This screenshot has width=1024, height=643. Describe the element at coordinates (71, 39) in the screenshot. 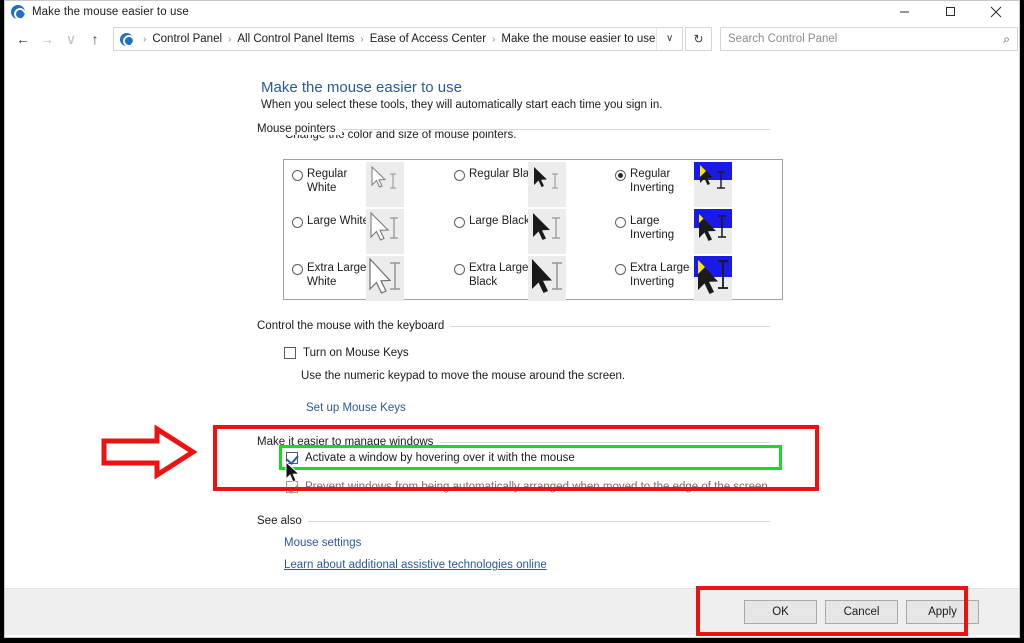

I see `recent-locations-icon: ∨` at that location.